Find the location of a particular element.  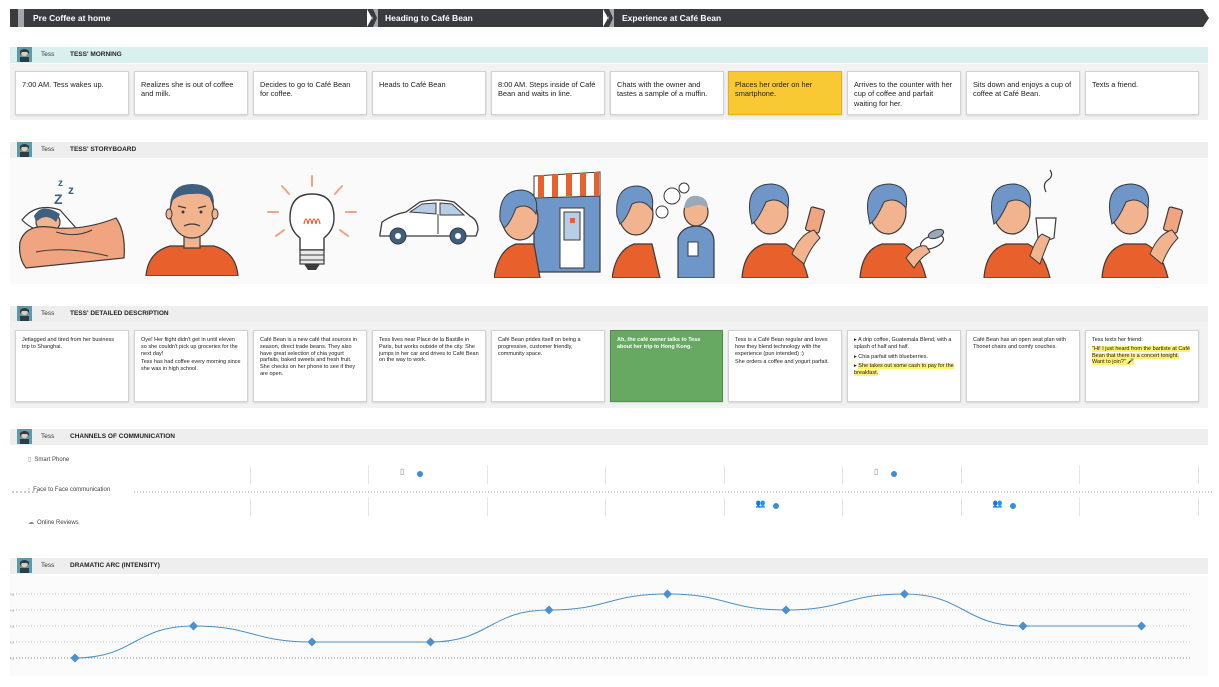

detailed-section-header: Tess TESS' DETAILED DESCRIPTION is located at coordinates (609, 314).